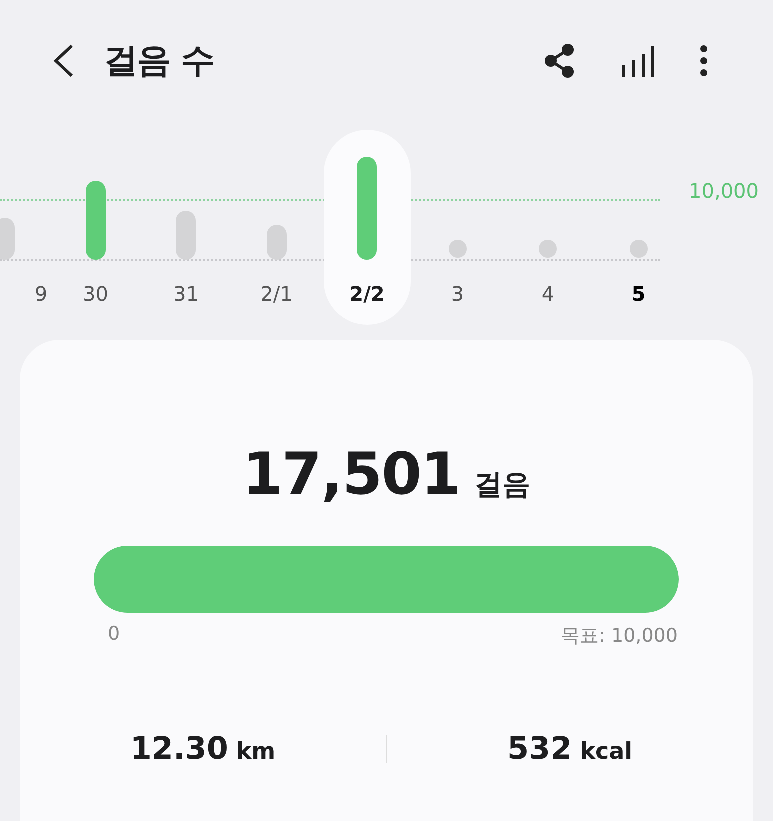  I want to click on day-label: 2/1, so click(276, 294).